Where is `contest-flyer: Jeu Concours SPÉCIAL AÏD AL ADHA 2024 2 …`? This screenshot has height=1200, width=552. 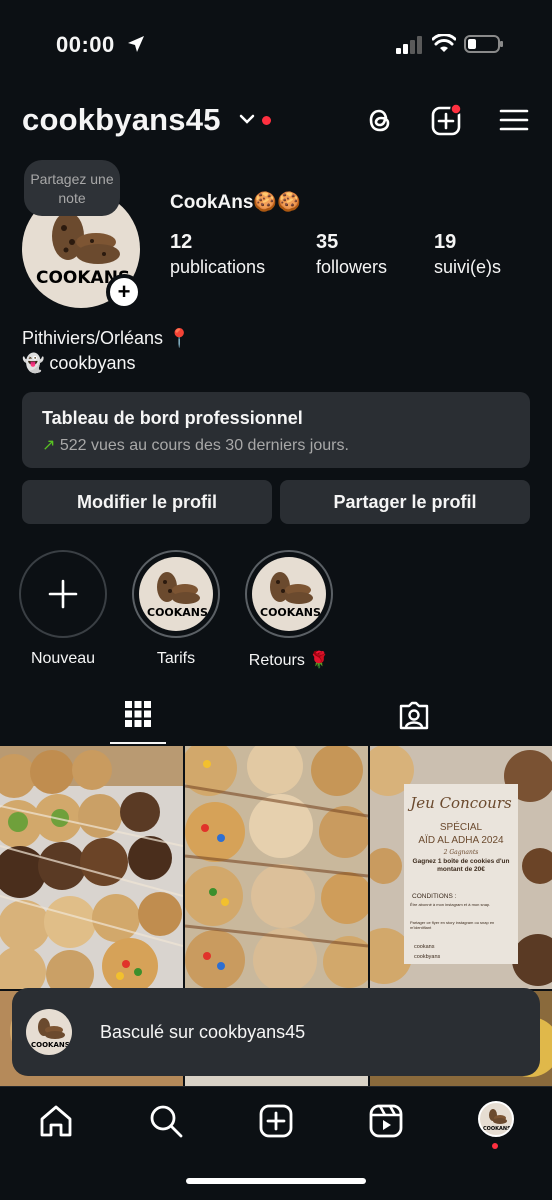
contest-flyer: Jeu Concours SPÉCIAL AÏD AL ADHA 2024 2 … is located at coordinates (461, 867).